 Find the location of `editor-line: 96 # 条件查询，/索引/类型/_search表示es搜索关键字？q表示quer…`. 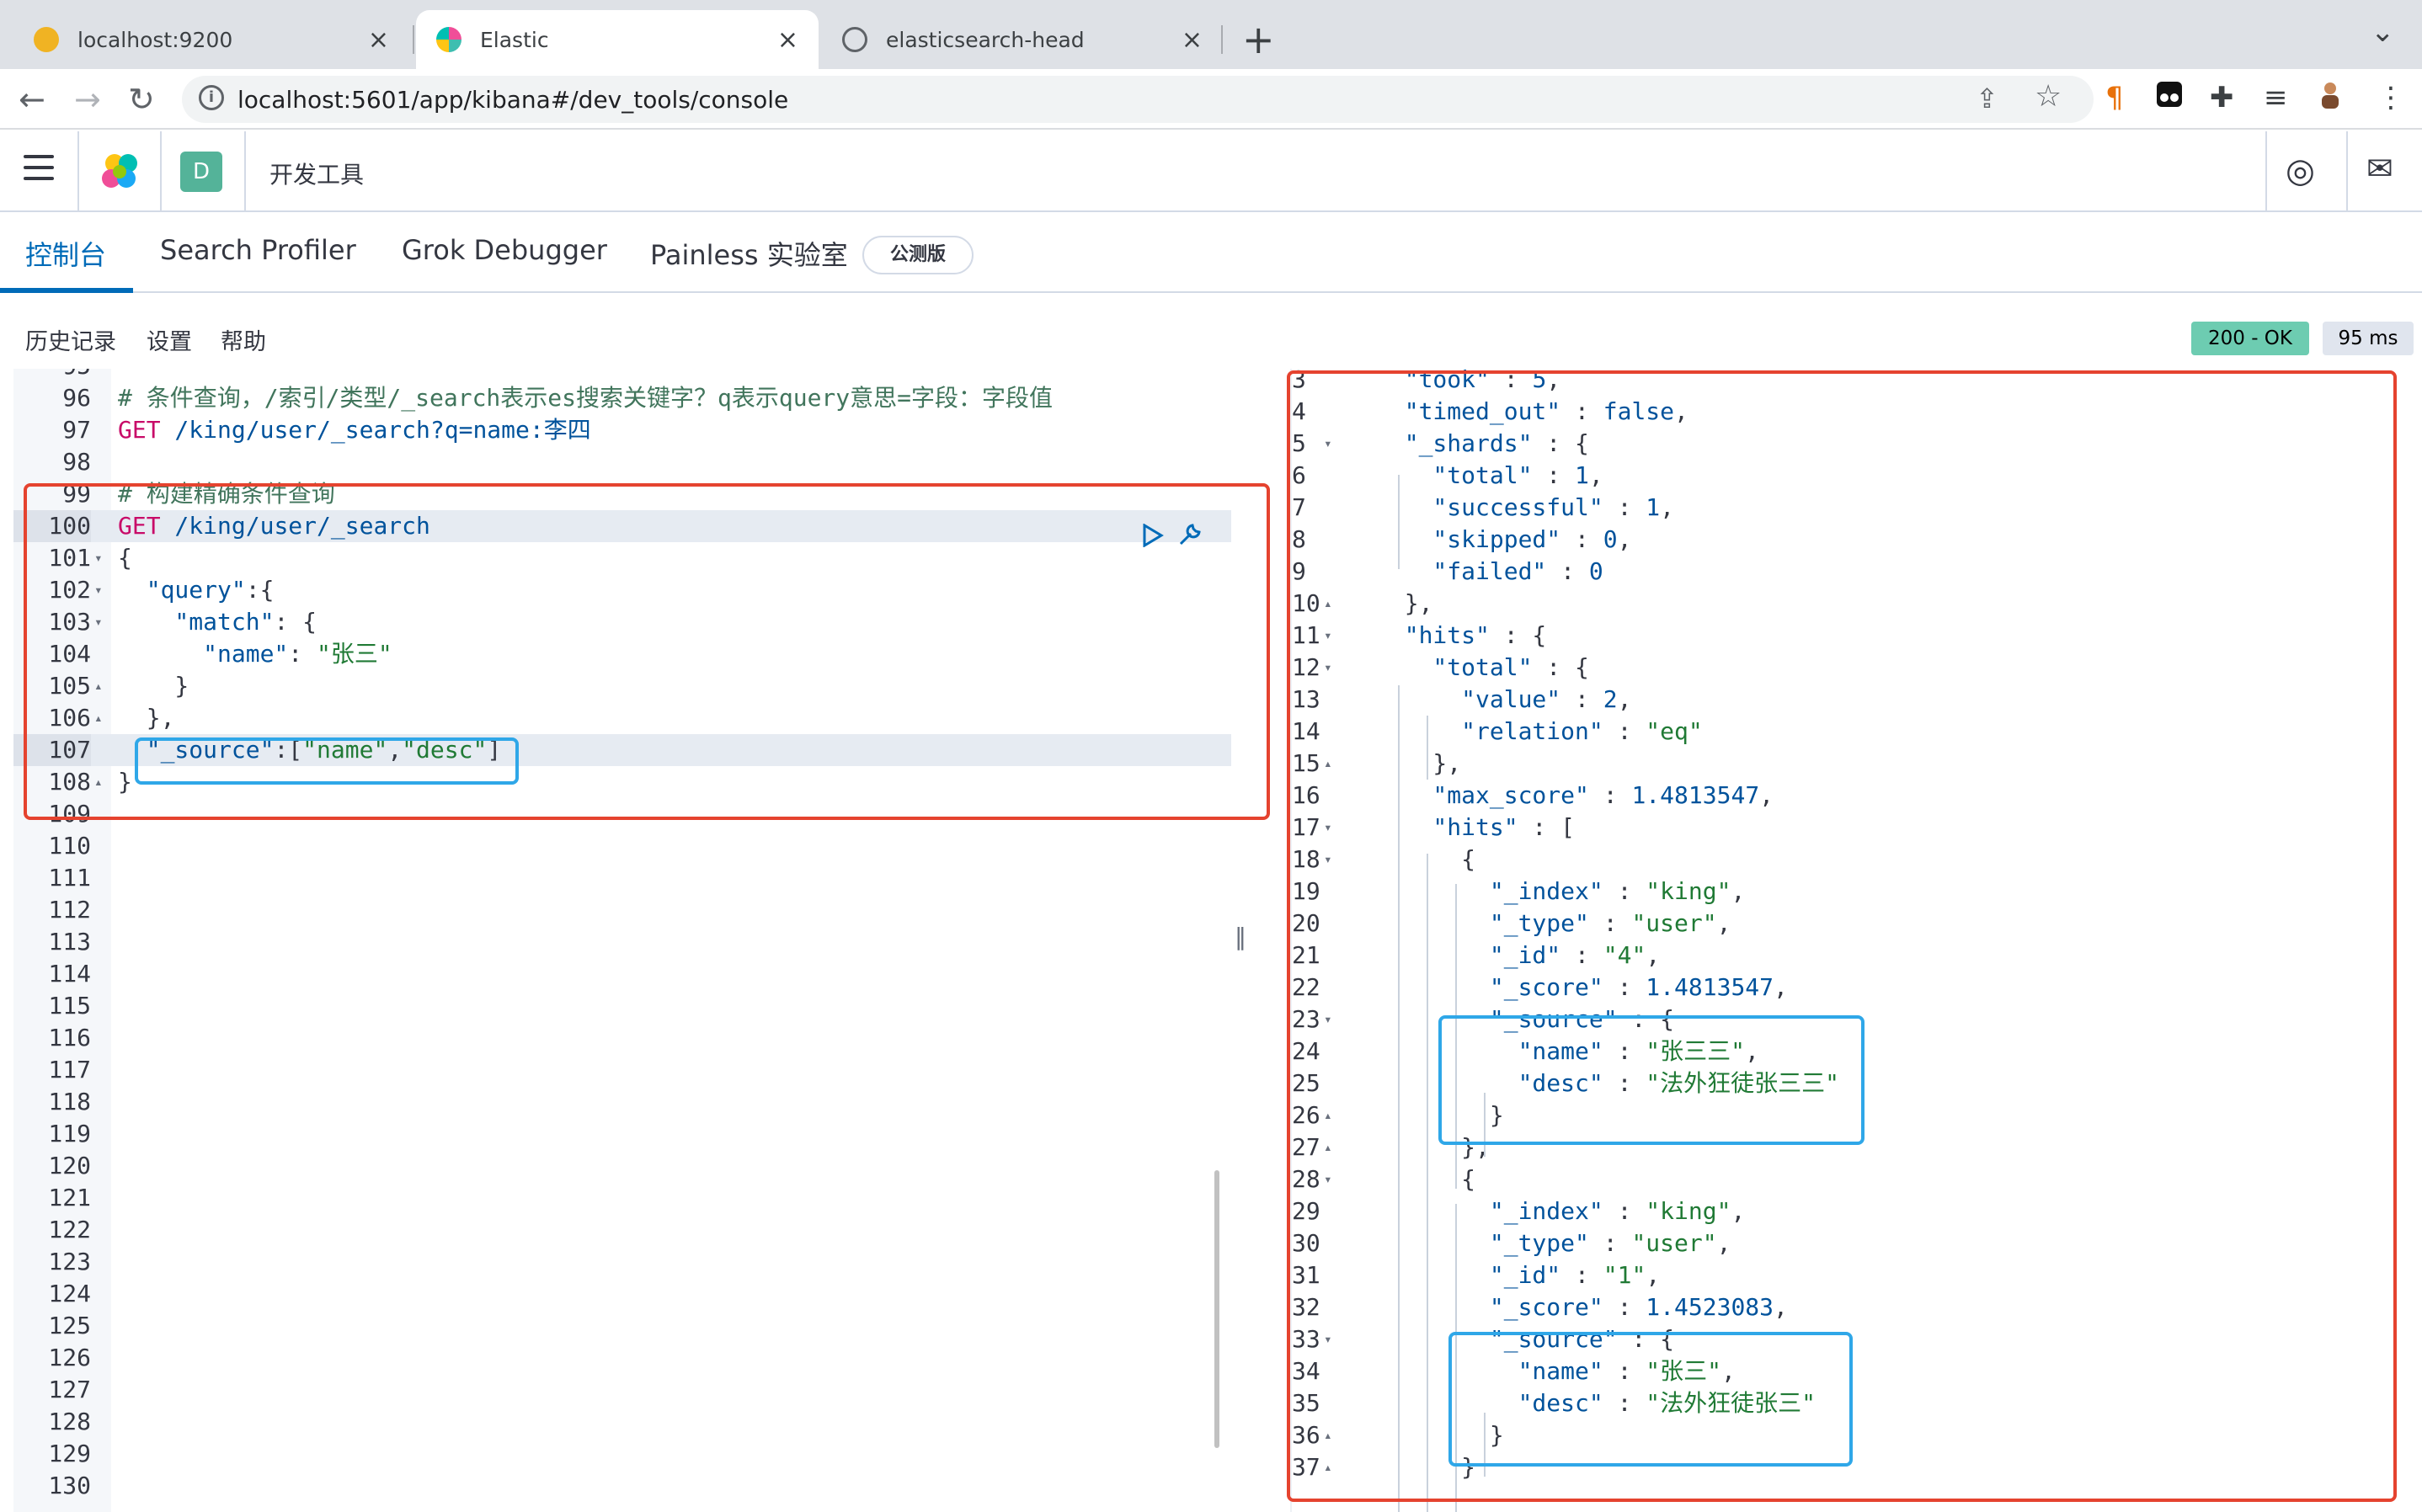

editor-line: 96 # 条件查询，/索引/类型/_search表示es搜索关键字？q表示quer… is located at coordinates (622, 398).